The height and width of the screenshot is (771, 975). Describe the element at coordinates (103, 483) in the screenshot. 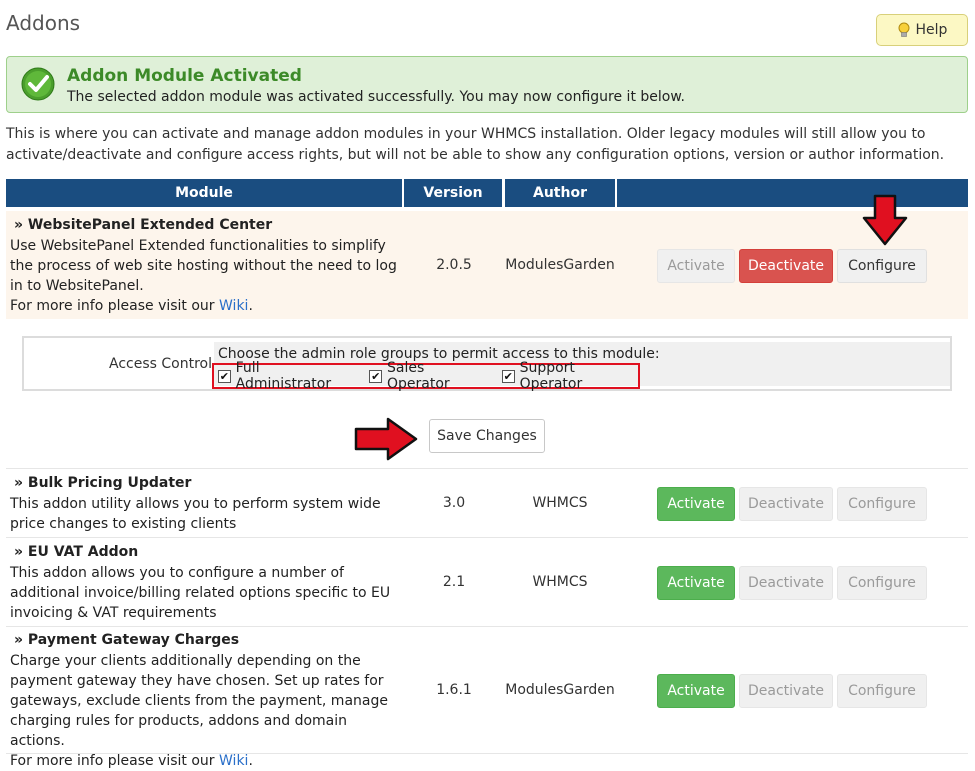

I see `module-name: » Bulk Pricing Updater` at that location.